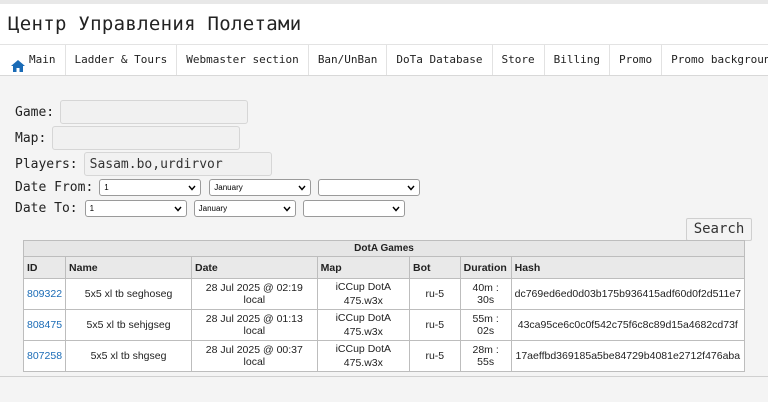  Describe the element at coordinates (715, 60) in the screenshot. I see `nav-item-promo-background: Promo background` at that location.